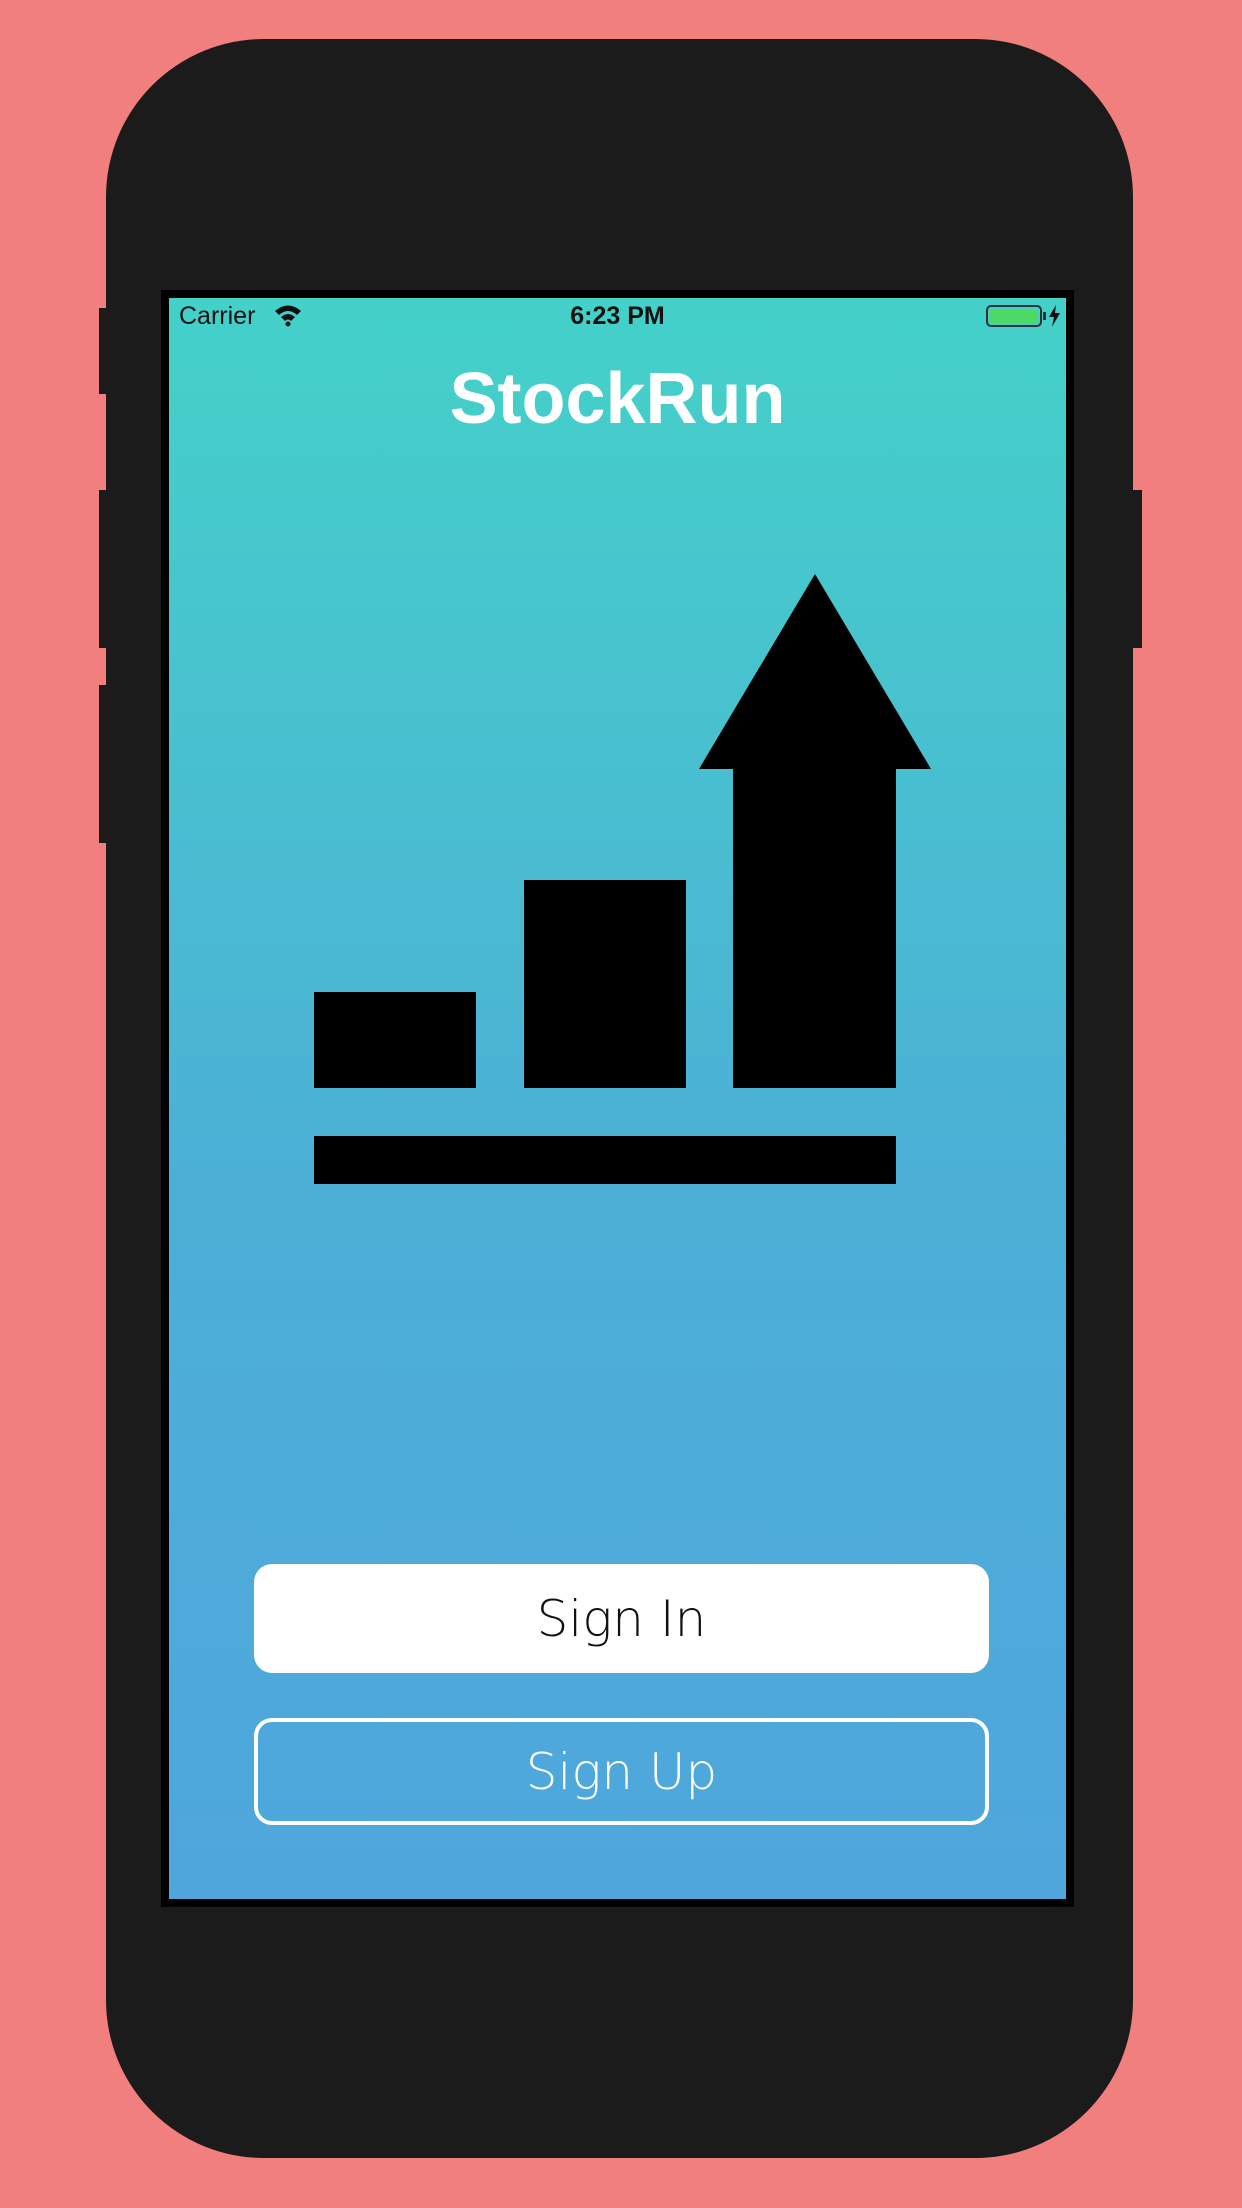 The width and height of the screenshot is (1242, 2208). Describe the element at coordinates (605, 984) in the screenshot. I see `logo-bar-medium` at that location.